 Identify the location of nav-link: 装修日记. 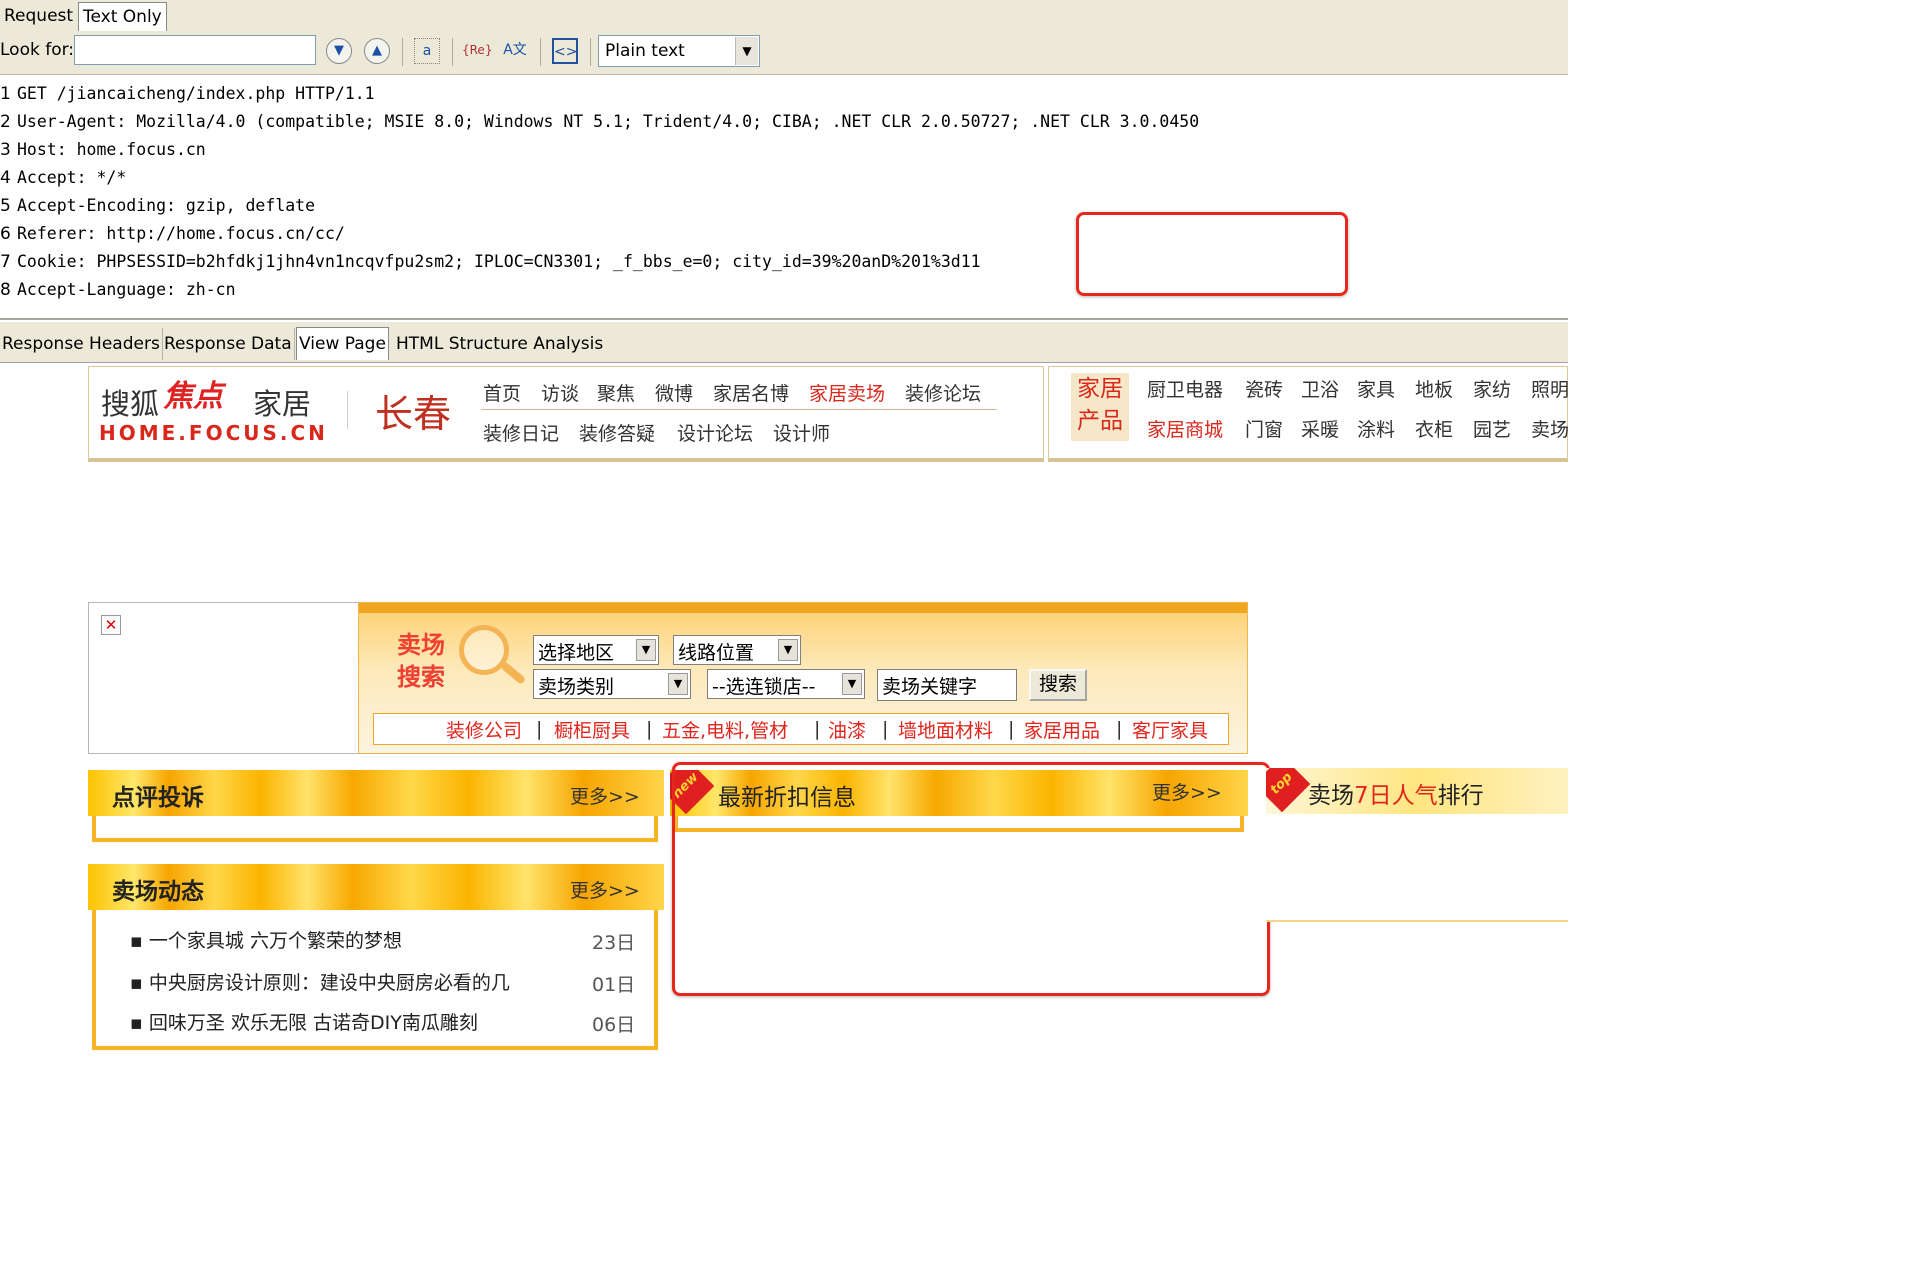
(521, 432).